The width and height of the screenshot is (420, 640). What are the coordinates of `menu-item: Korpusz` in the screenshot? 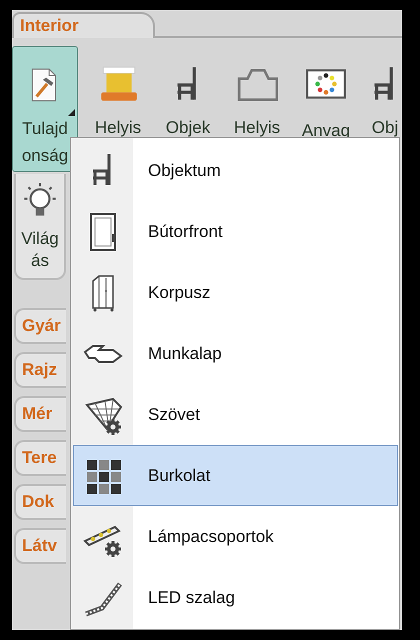 It's located at (235, 292).